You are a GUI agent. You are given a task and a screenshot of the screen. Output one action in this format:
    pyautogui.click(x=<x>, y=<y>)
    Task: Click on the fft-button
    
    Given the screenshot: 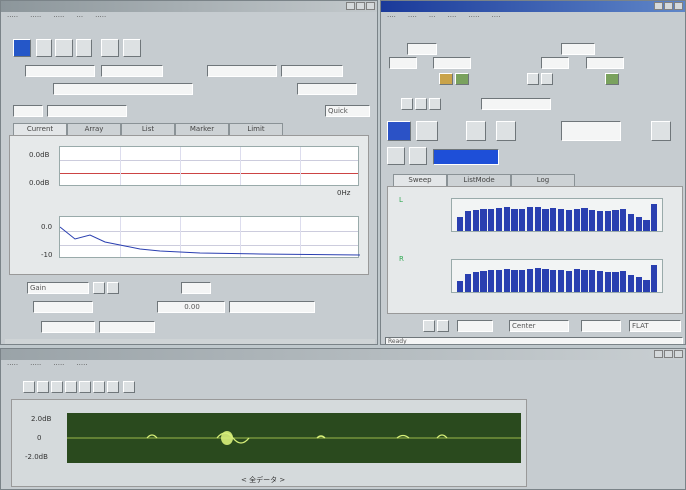 What is the action you would take?
    pyautogui.click(x=399, y=131)
    